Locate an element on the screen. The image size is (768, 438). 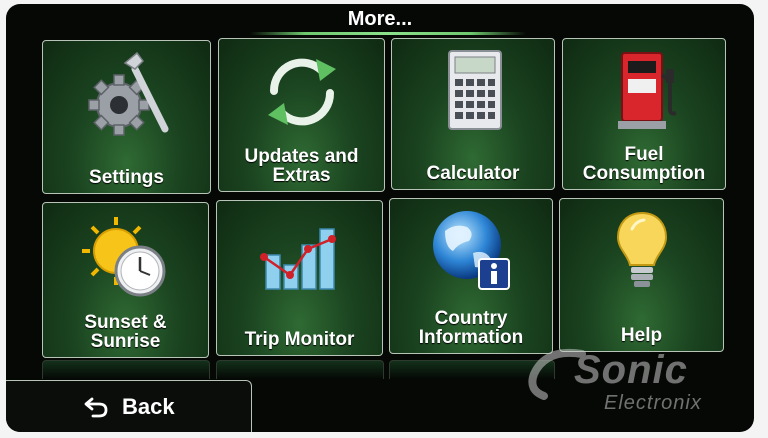
watermark-sub: Electronix is located at coordinates (653, 403).